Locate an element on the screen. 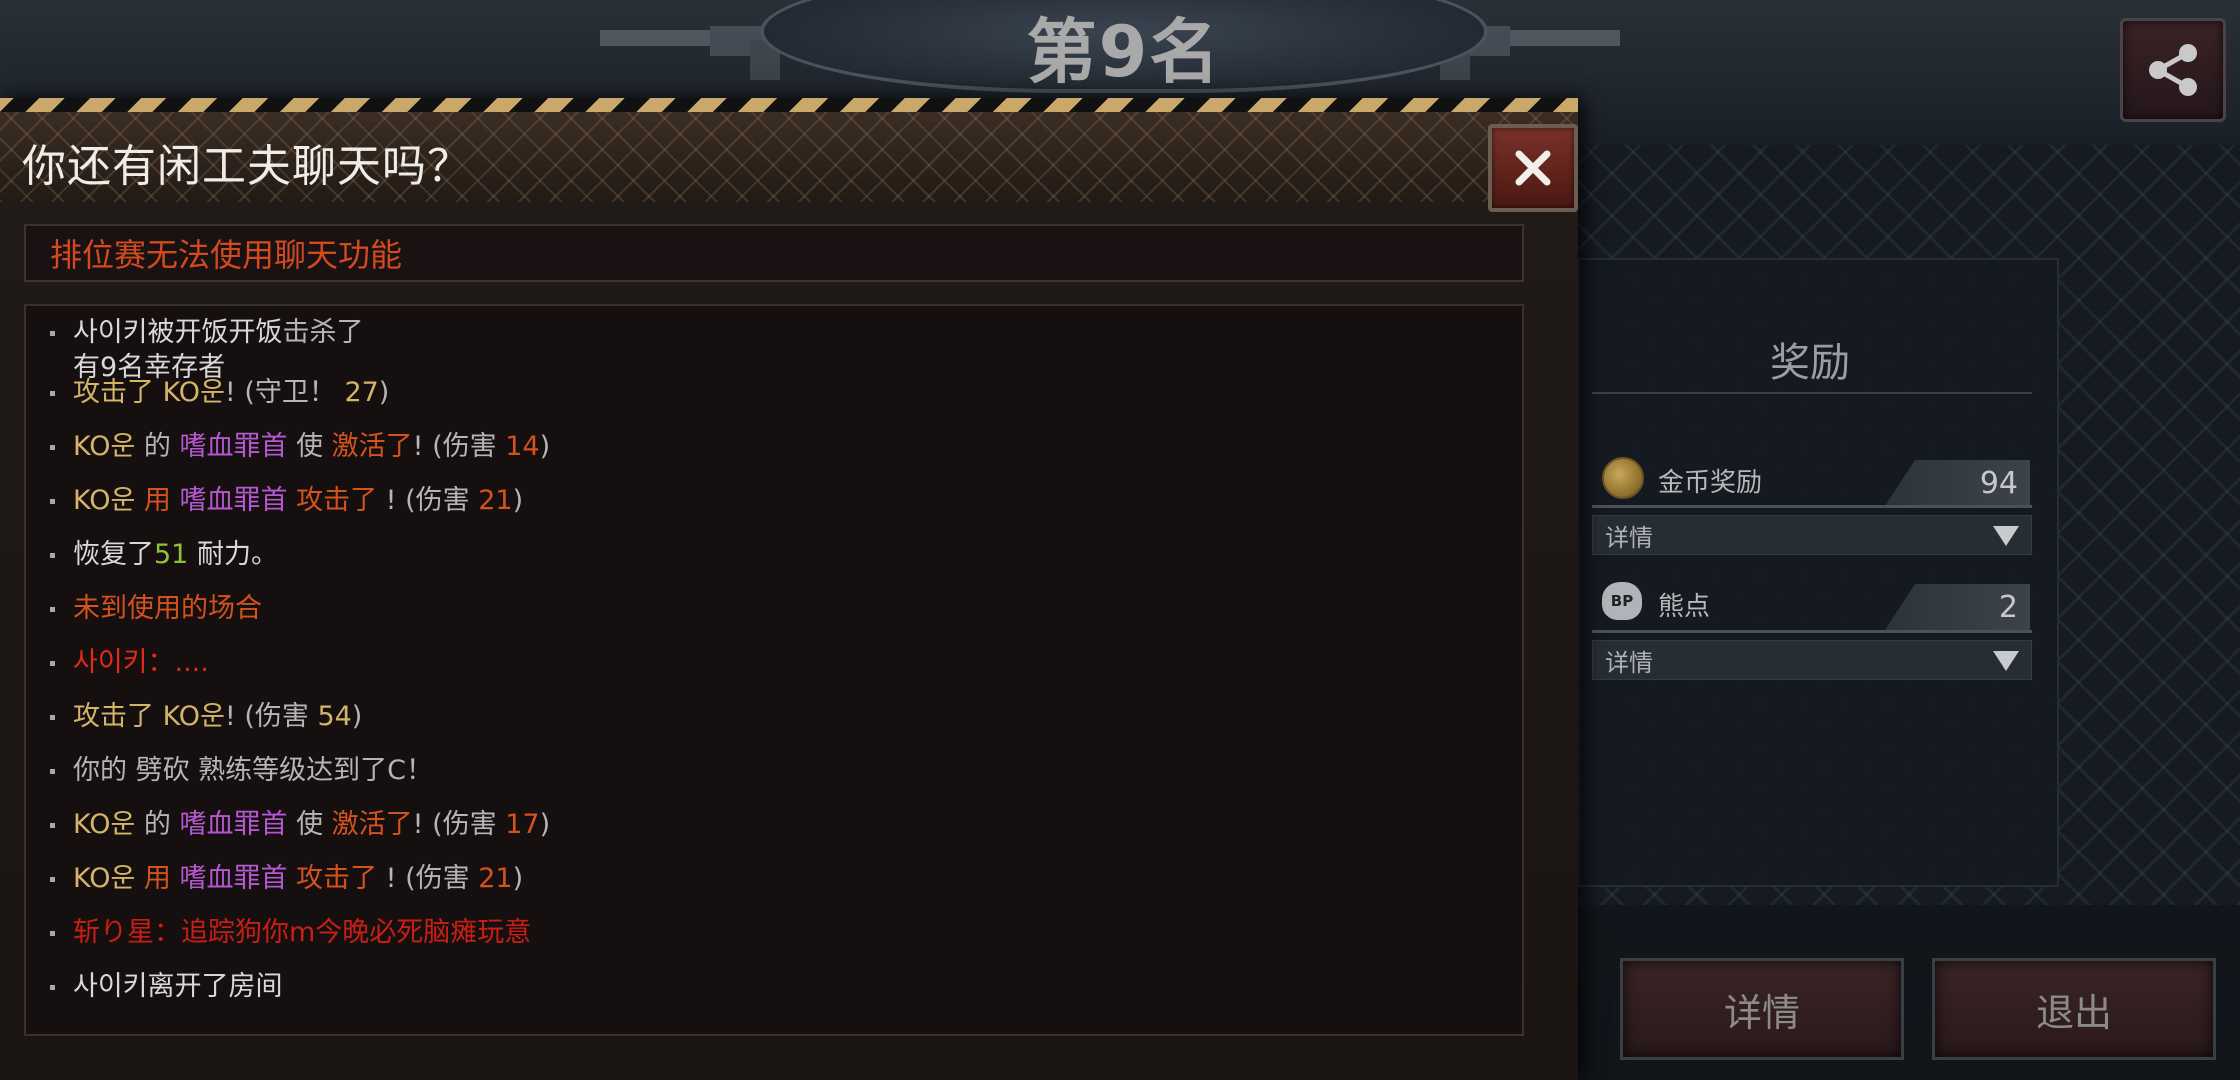  share-button is located at coordinates (2173, 70).